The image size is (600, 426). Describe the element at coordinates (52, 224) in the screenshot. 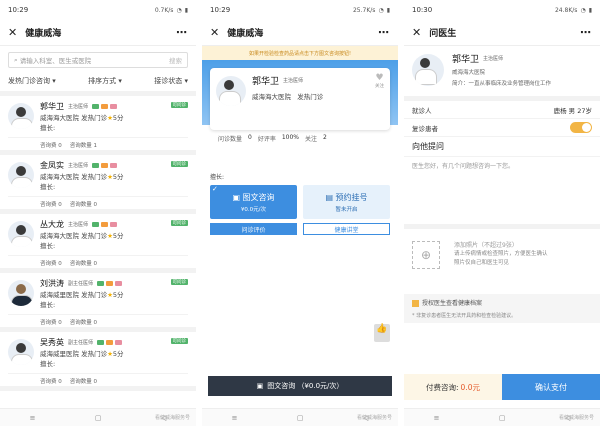

I see `doctor-name: 丛大龙` at that location.